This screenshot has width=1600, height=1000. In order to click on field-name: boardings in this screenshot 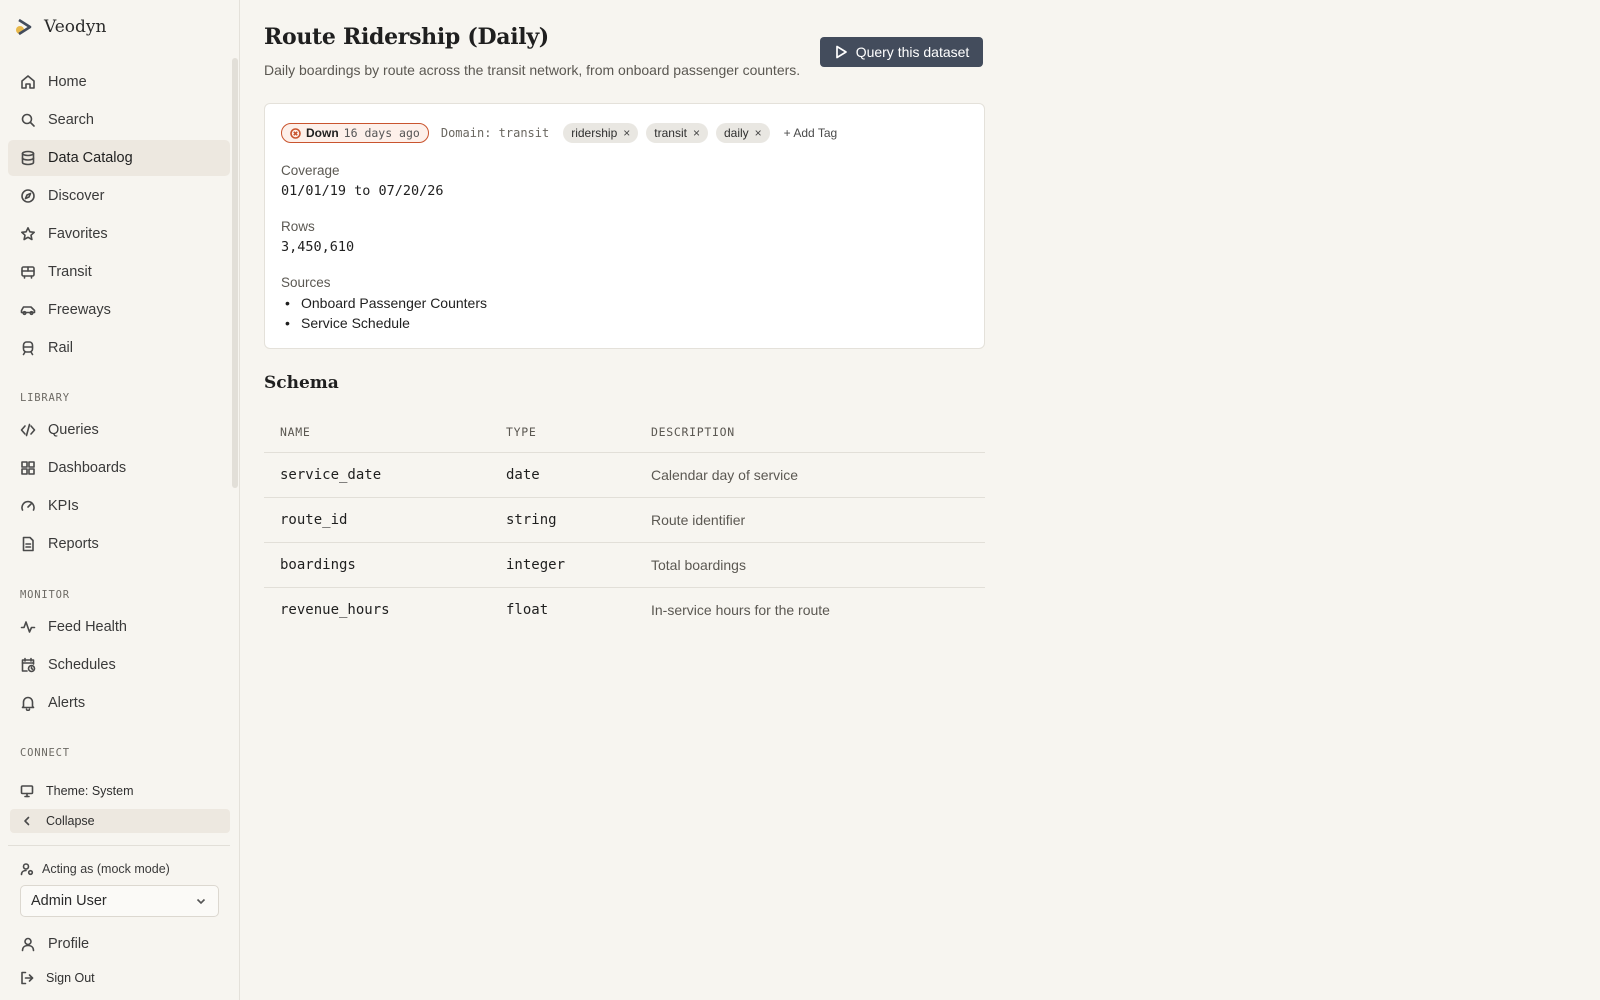, I will do `click(318, 565)`.